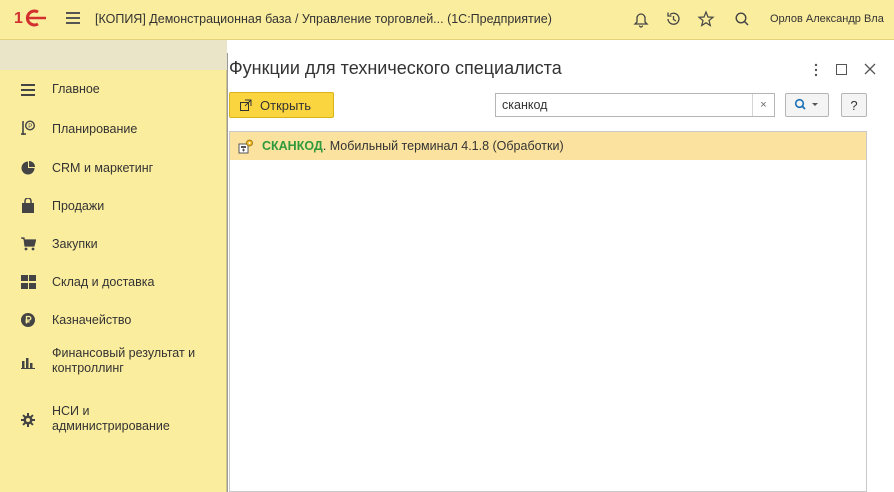  Describe the element at coordinates (113, 244) in the screenshot. I see `sidebar-item-purchases: Закупки` at that location.